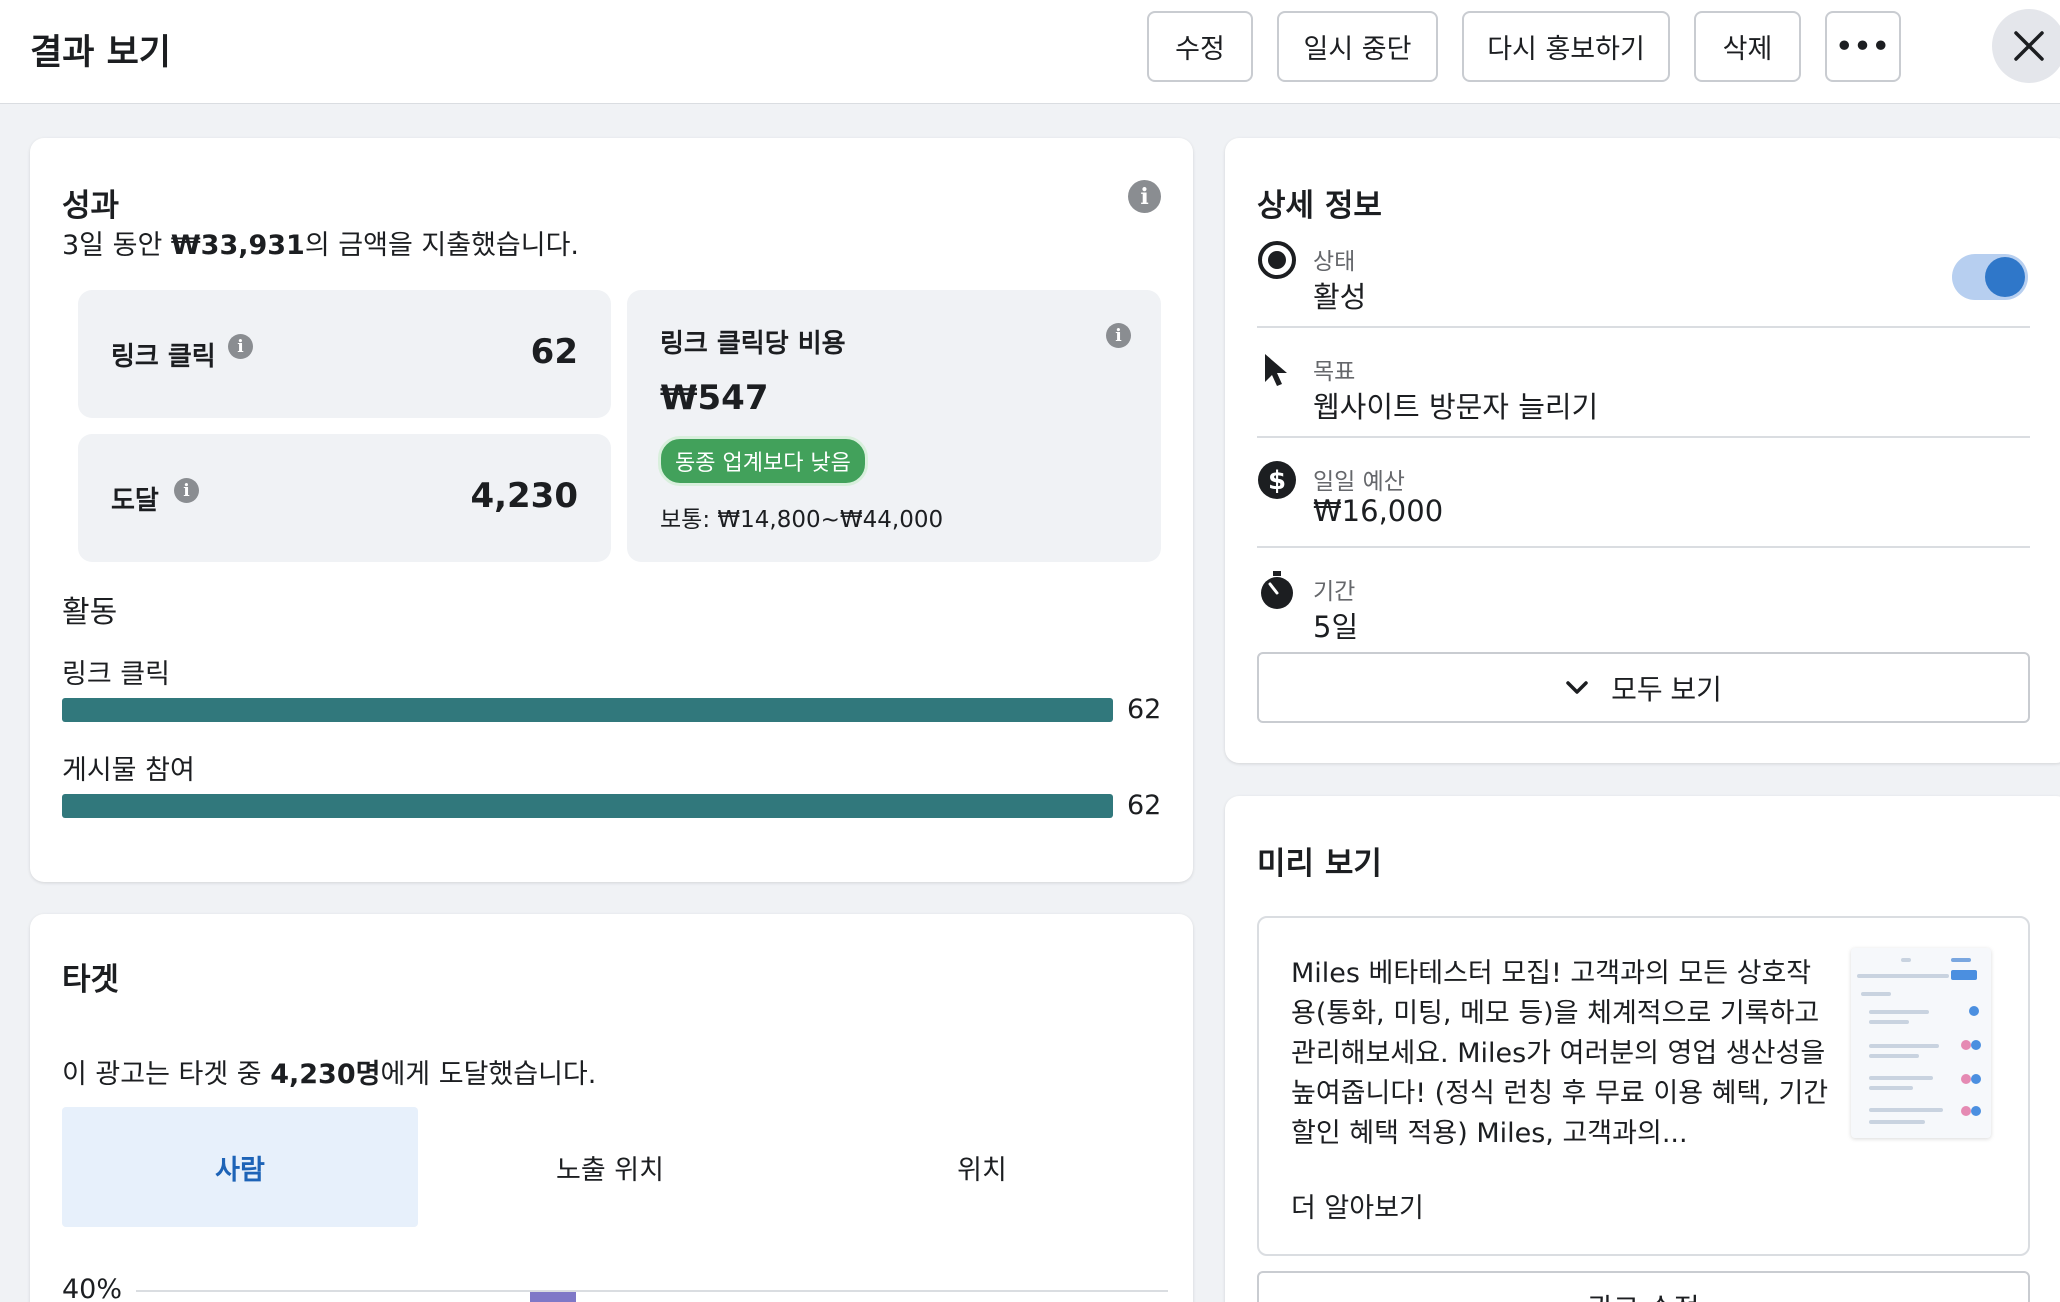 The image size is (2060, 1302). What do you see at coordinates (2005, 277) in the screenshot?
I see `toggle-knob` at bounding box center [2005, 277].